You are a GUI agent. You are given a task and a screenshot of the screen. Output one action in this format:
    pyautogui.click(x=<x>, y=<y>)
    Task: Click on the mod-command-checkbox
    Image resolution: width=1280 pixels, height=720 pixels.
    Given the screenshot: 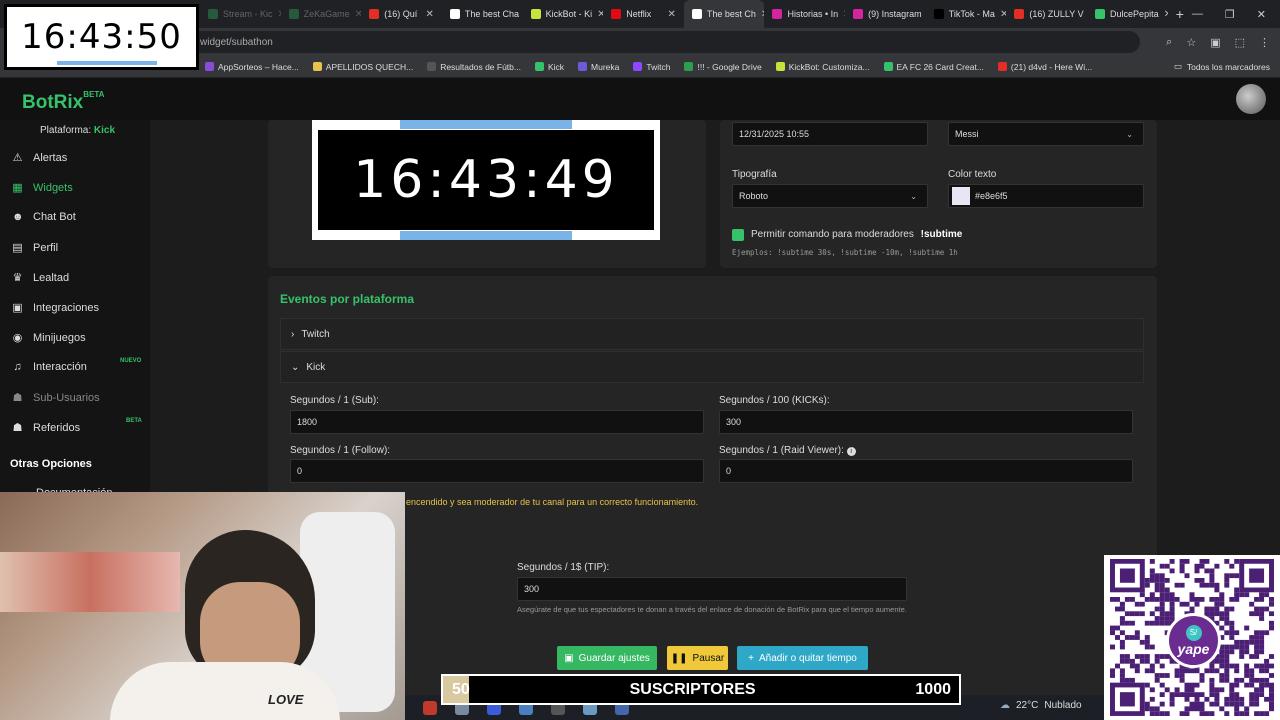 What is the action you would take?
    pyautogui.click(x=738, y=235)
    